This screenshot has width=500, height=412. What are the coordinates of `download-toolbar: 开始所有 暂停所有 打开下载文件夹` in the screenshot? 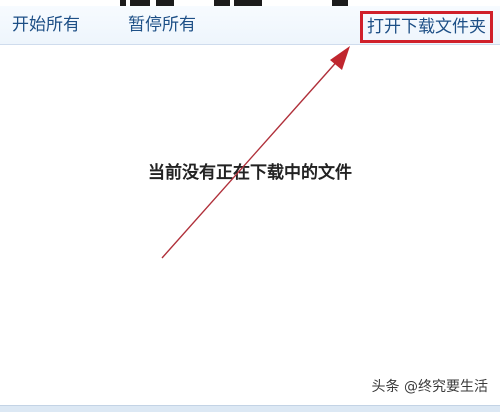 It's located at (250, 25).